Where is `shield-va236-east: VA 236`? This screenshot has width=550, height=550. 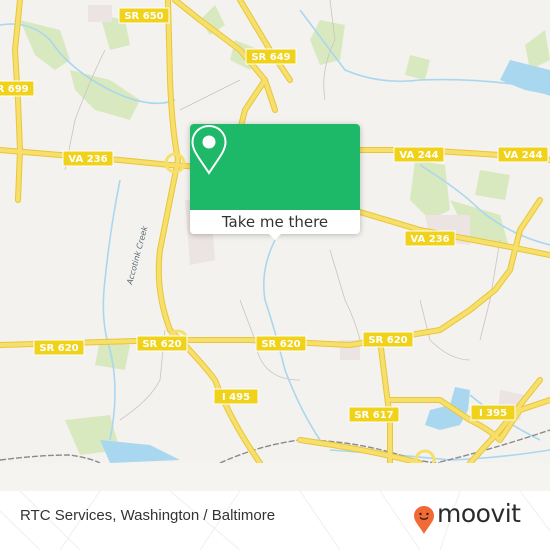 shield-va236-east: VA 236 is located at coordinates (430, 238).